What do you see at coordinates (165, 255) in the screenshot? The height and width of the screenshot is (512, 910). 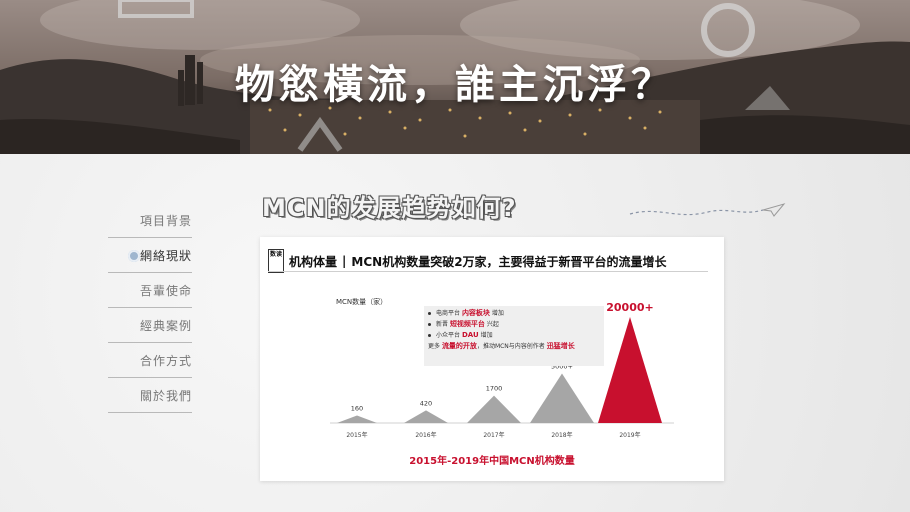 I see `nav-item-label: 網絡現狀` at bounding box center [165, 255].